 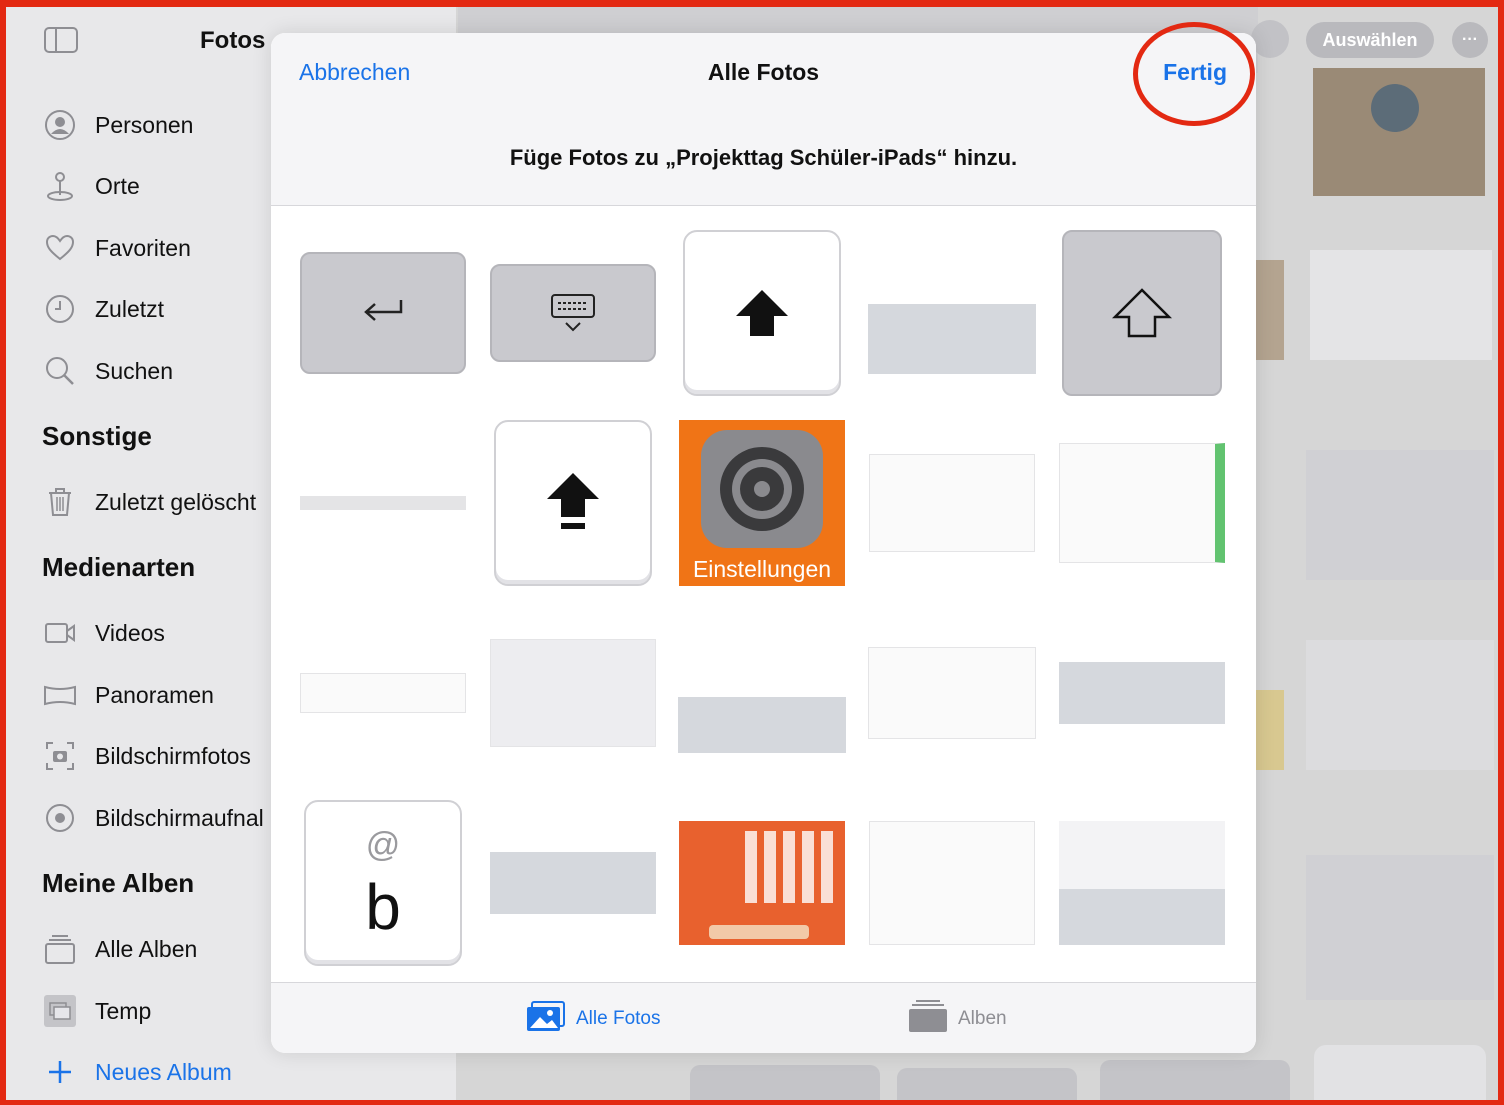 What do you see at coordinates (163, 1072) in the screenshot?
I see `new-album-label: Neues Album` at bounding box center [163, 1072].